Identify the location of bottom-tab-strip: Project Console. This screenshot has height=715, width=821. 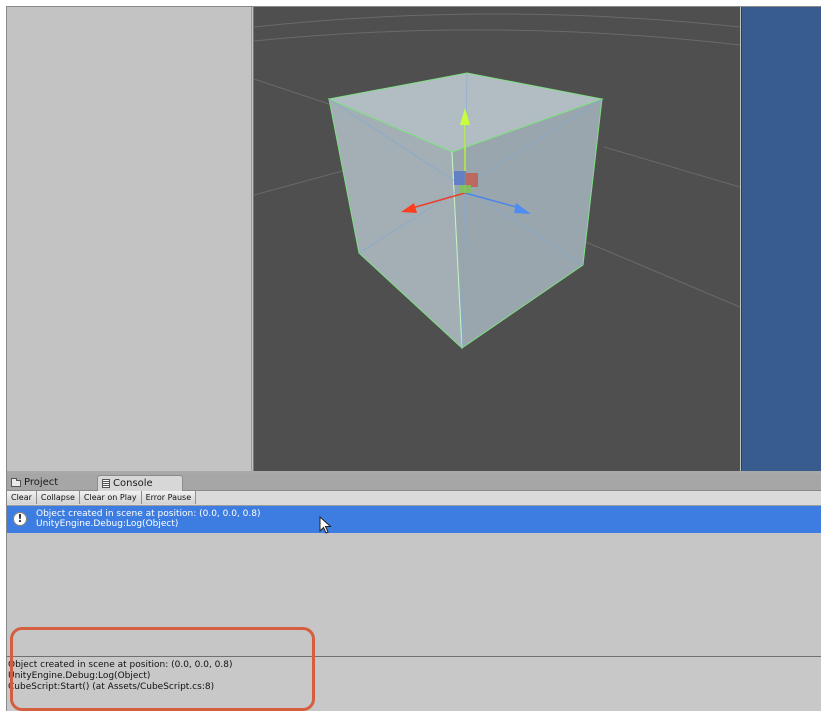
(414, 482).